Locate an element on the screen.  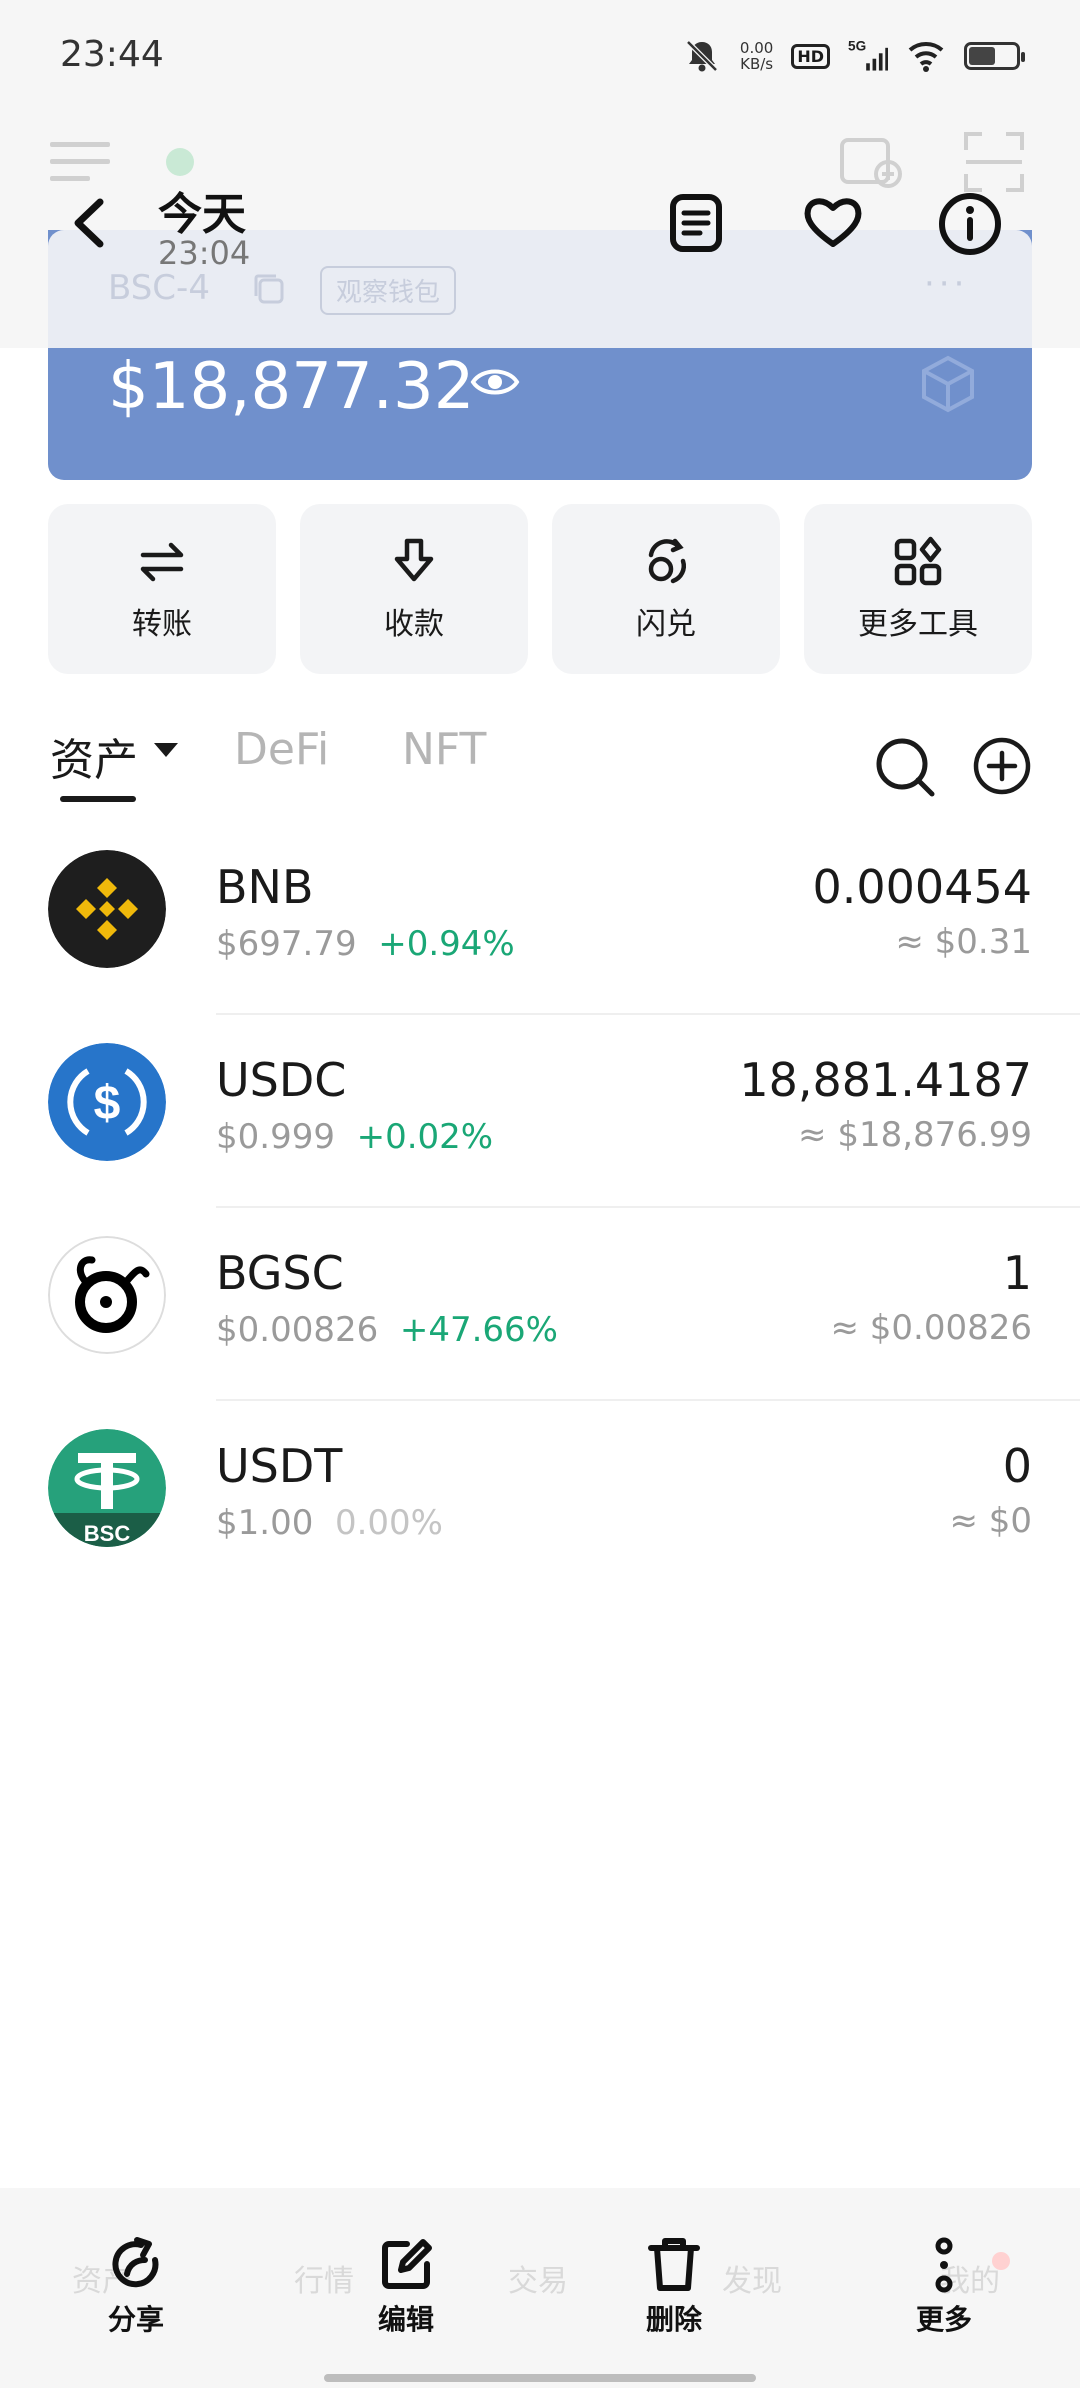
search-icon is located at coordinates (905, 767).